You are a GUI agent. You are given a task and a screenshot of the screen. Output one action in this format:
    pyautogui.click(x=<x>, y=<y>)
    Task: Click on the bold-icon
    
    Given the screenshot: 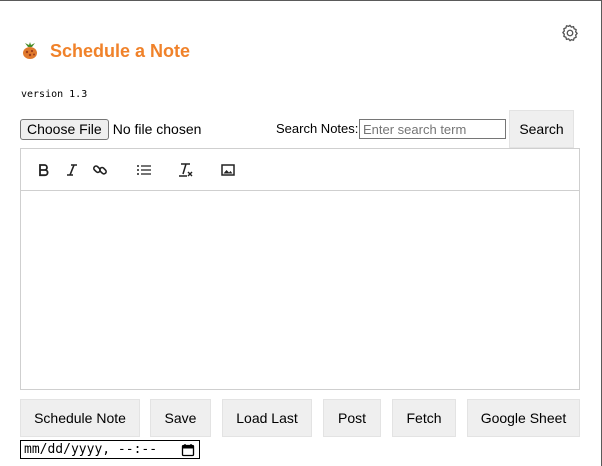 What is the action you would take?
    pyautogui.click(x=44, y=170)
    